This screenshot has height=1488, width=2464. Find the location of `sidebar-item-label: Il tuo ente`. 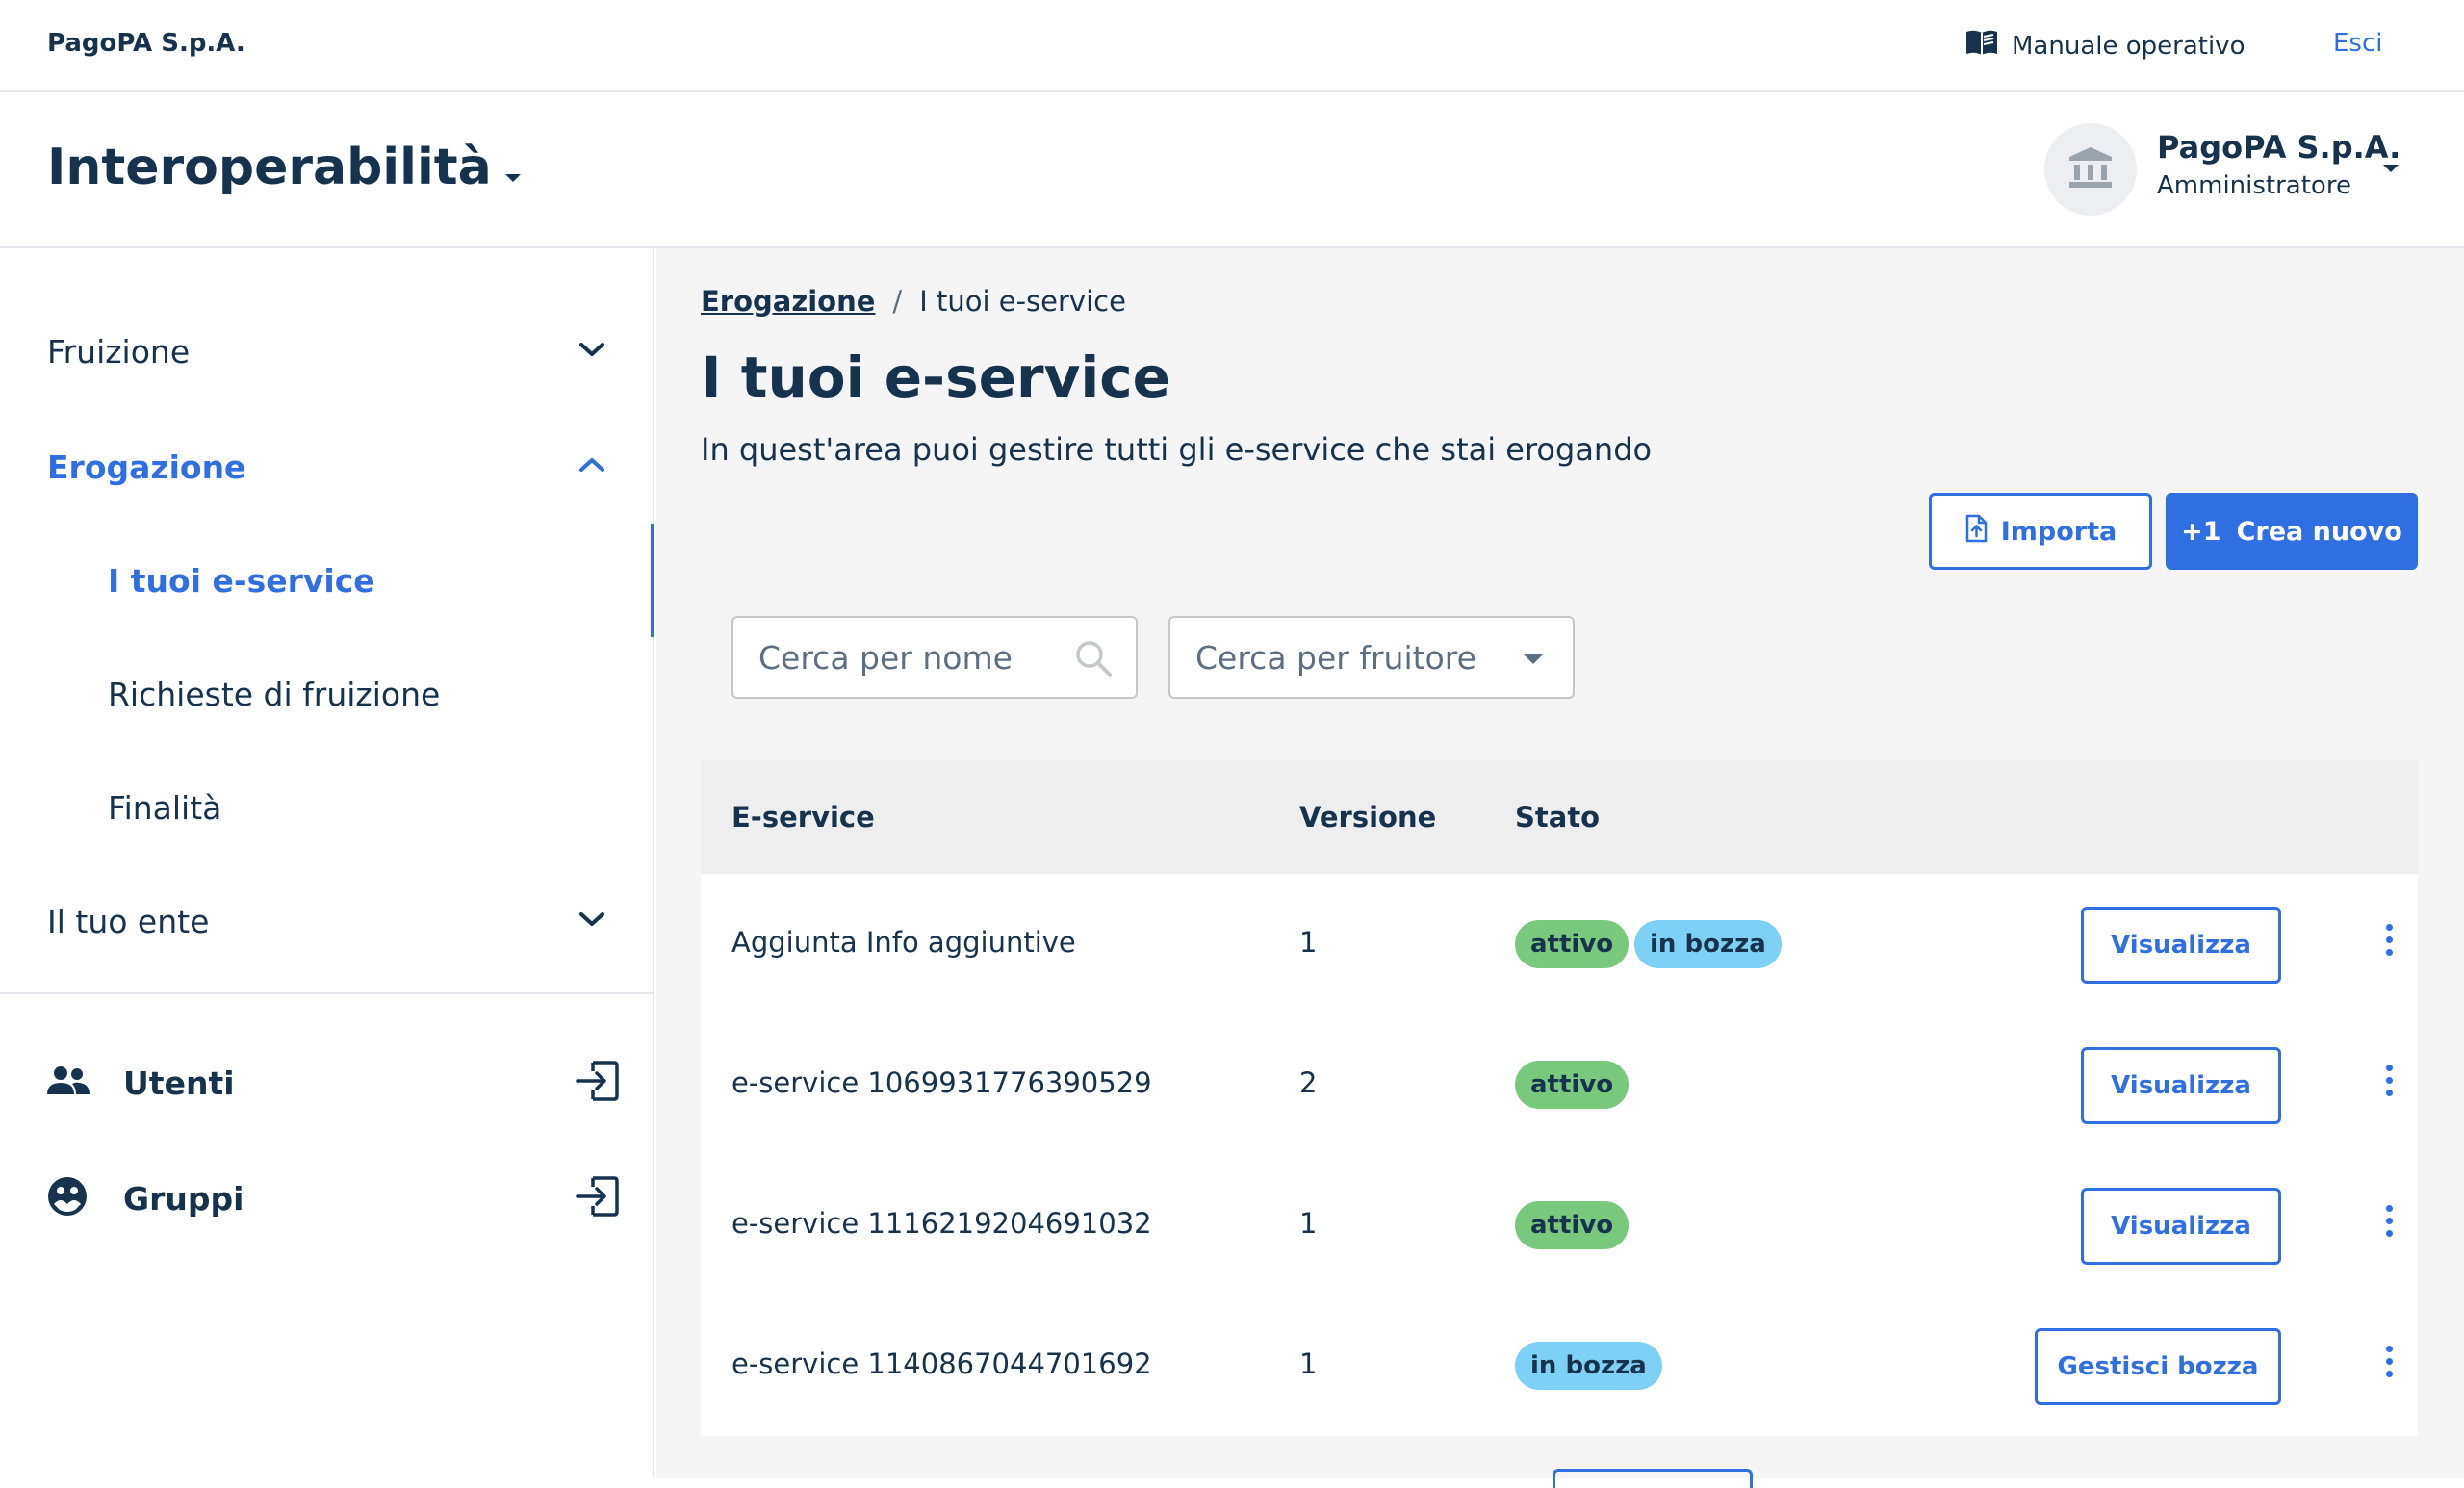

sidebar-item-label: Il tuo ente is located at coordinates (128, 921).